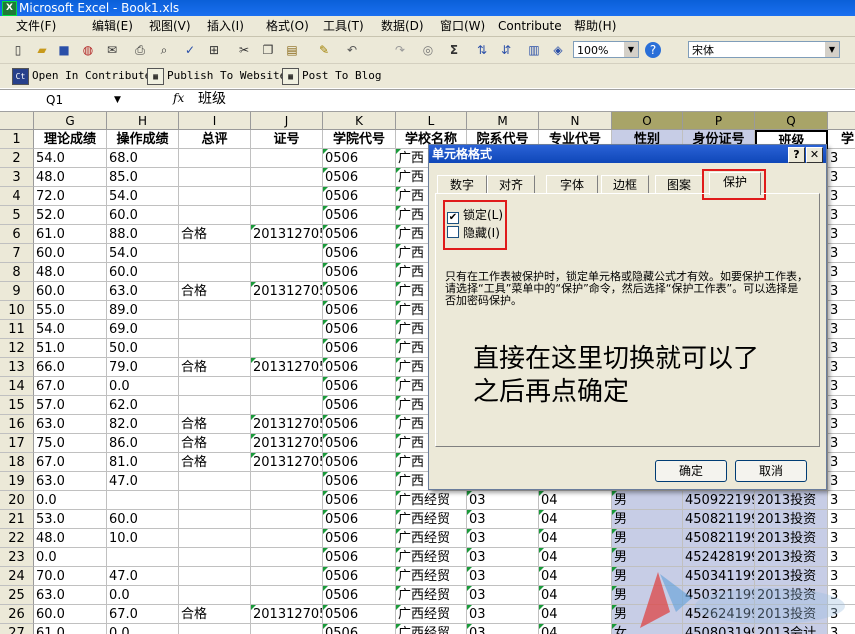 The height and width of the screenshot is (634, 855). What do you see at coordinates (572, 184) in the screenshot?
I see `tab-font: 字体` at bounding box center [572, 184].